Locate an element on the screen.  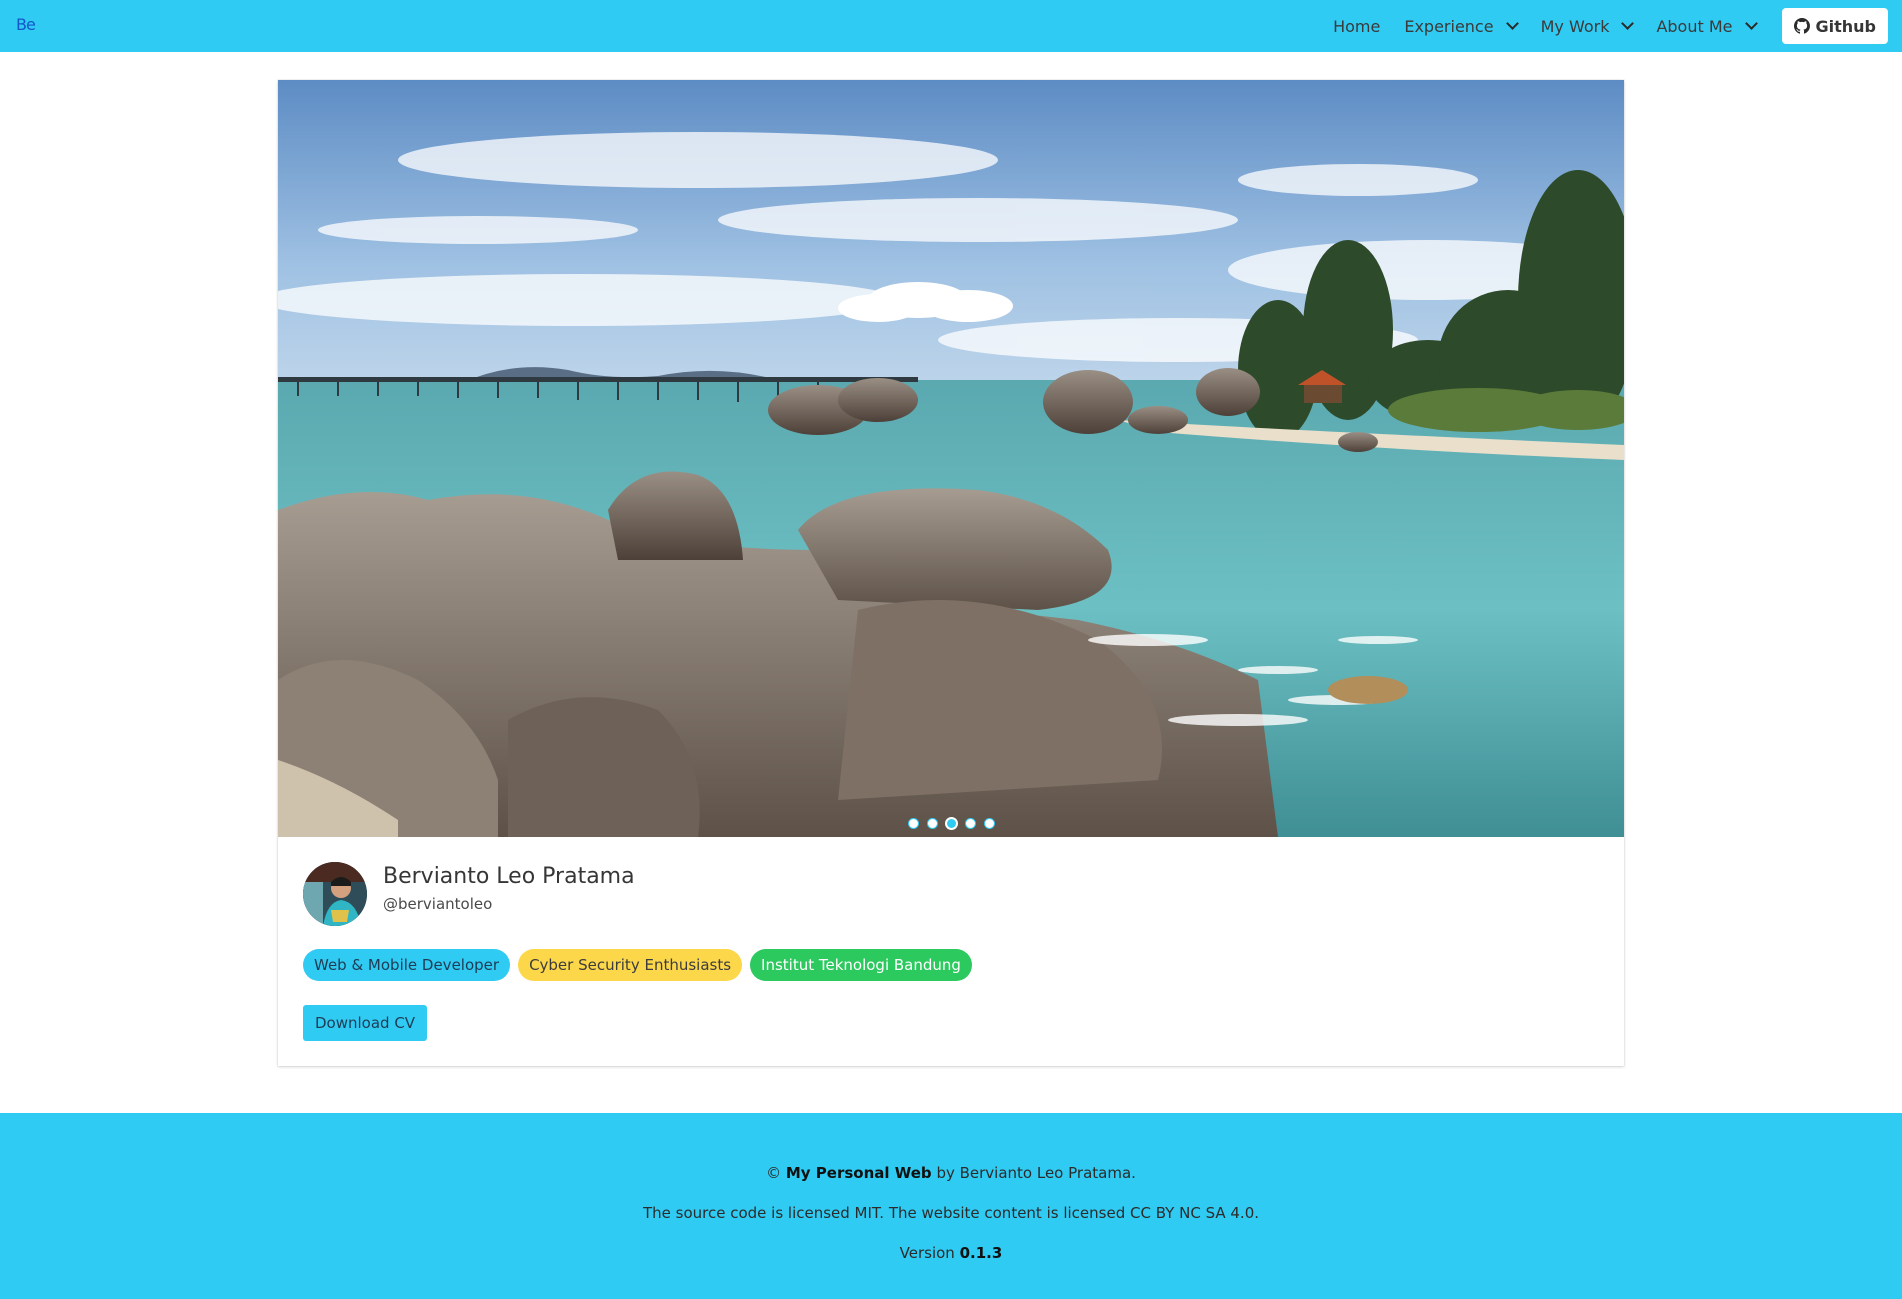
nav-home: Home is located at coordinates (1356, 26).